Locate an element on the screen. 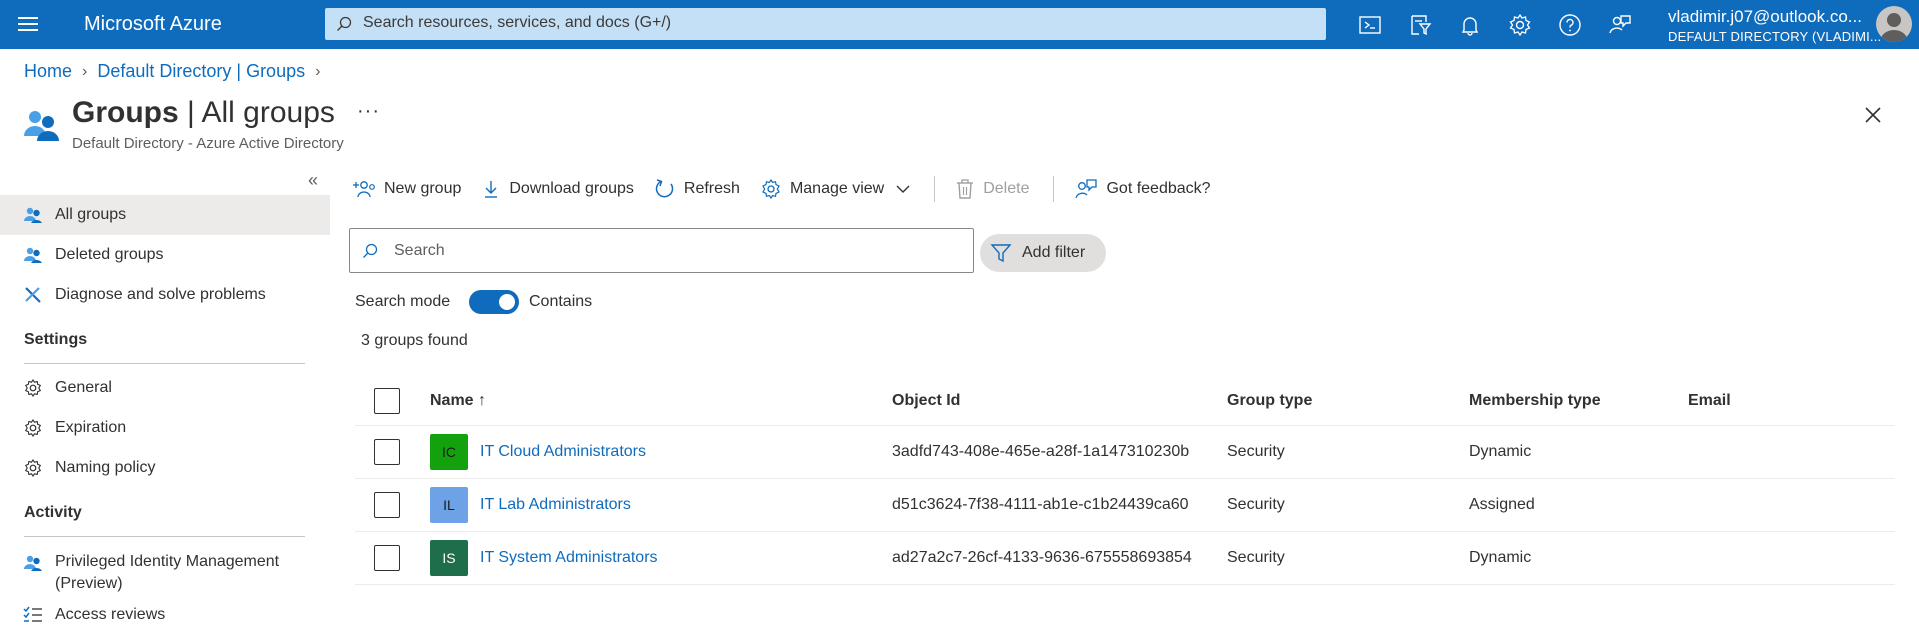 The image size is (1919, 631). sidebar-item-label: Privileged Identity Management (Preview) is located at coordinates (167, 572).